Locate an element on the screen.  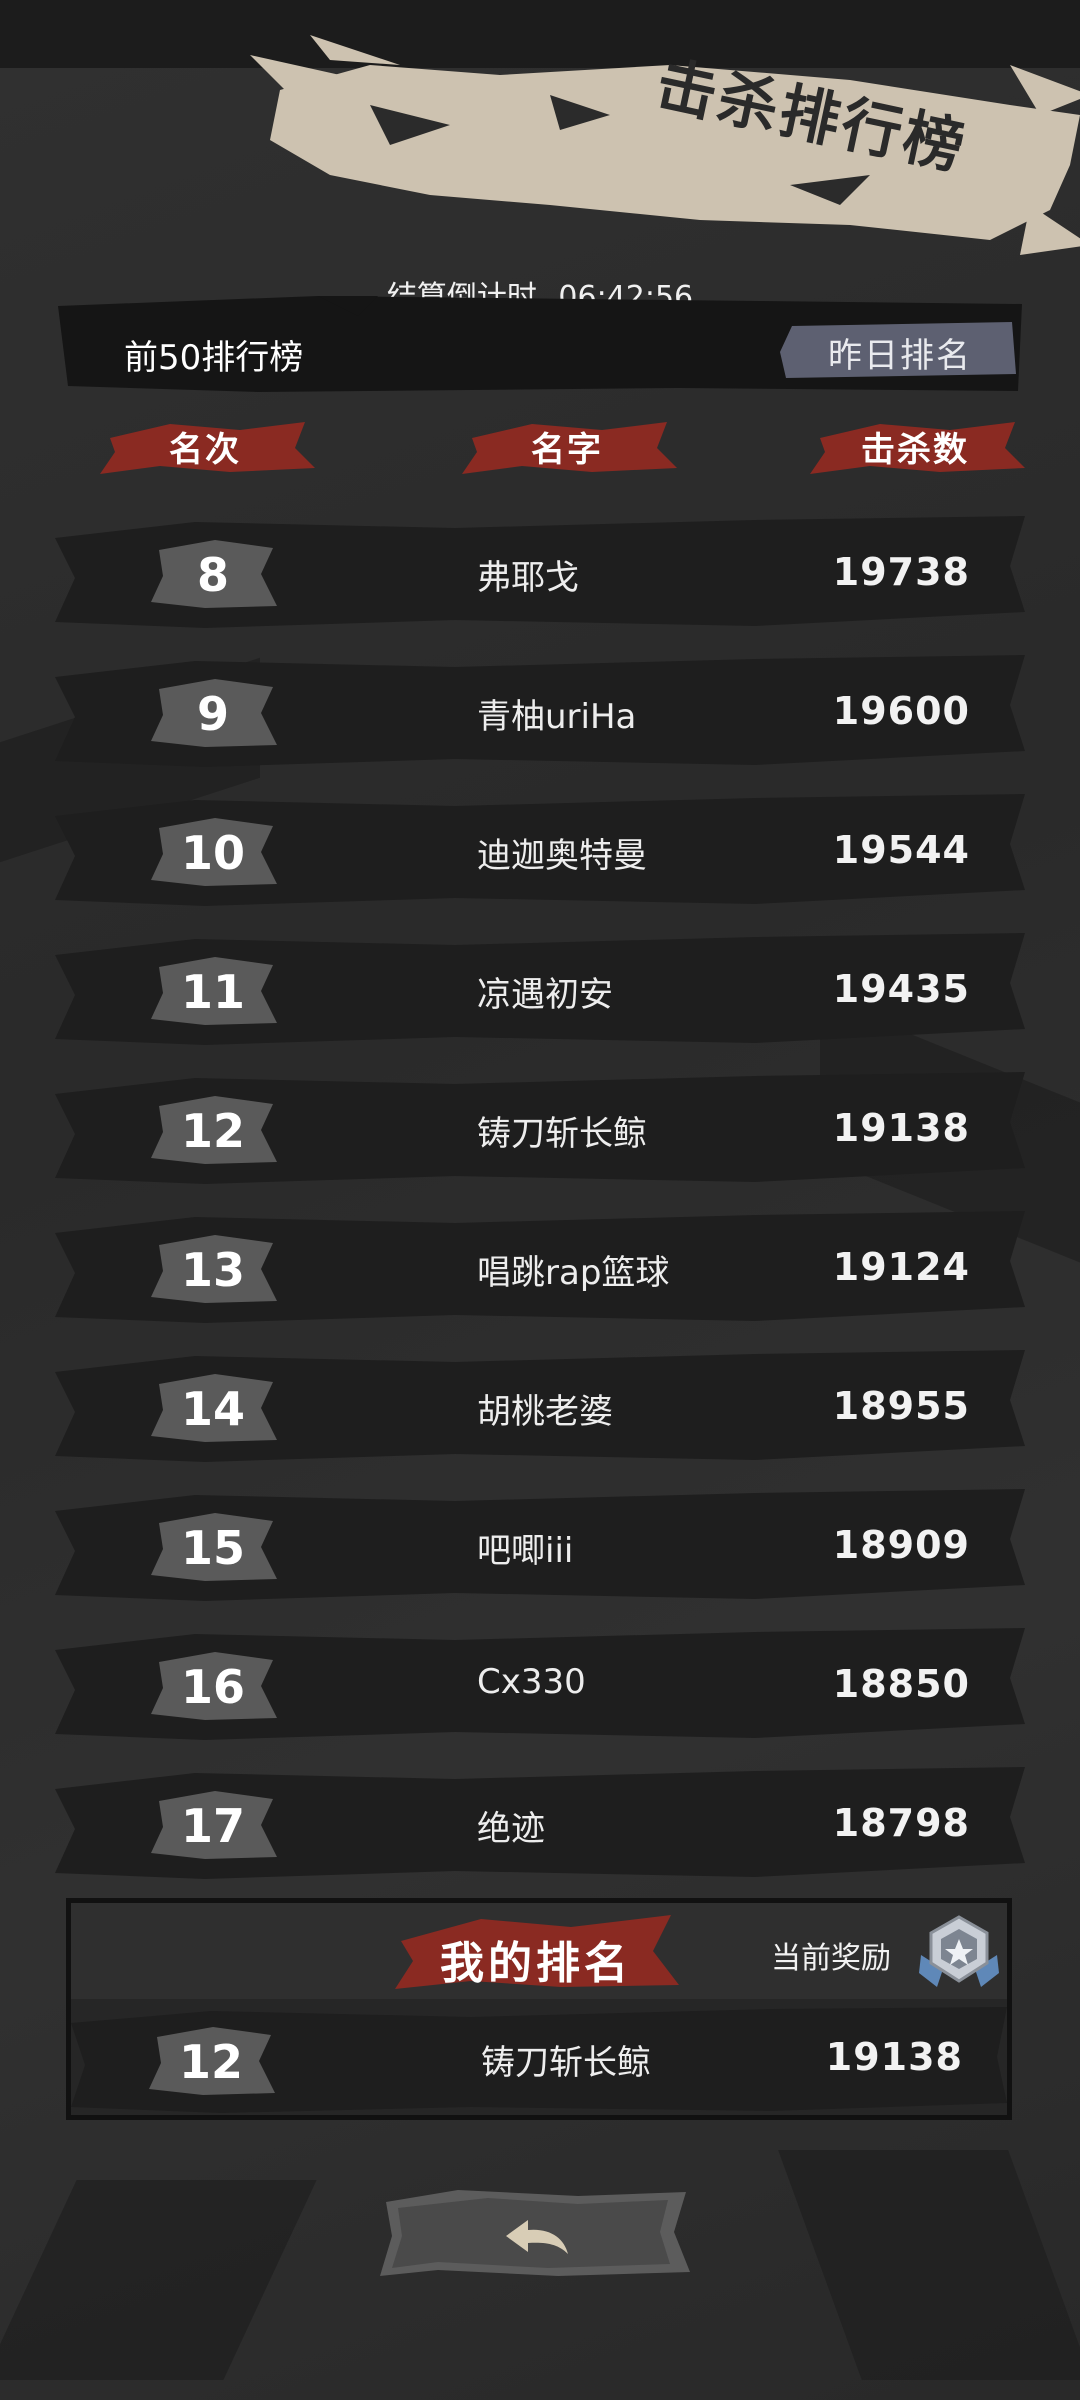
my-rank-panel: 我的排名 当前奖励 12 铸刀斩长鲸 19138 is located at coordinates (539, 2009).